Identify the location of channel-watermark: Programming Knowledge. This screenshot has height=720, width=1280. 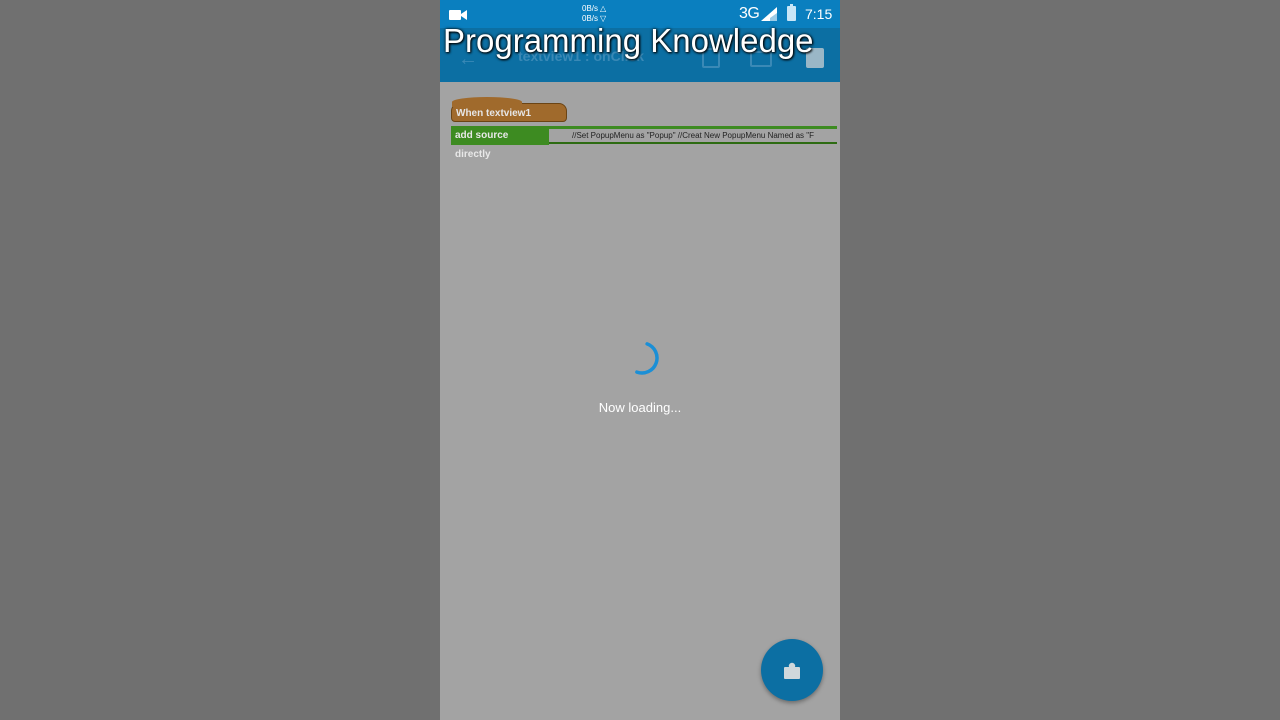
(628, 40).